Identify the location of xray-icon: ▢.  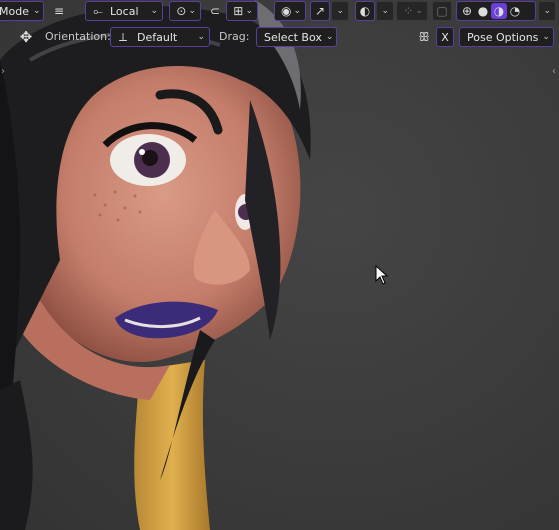
(442, 11).